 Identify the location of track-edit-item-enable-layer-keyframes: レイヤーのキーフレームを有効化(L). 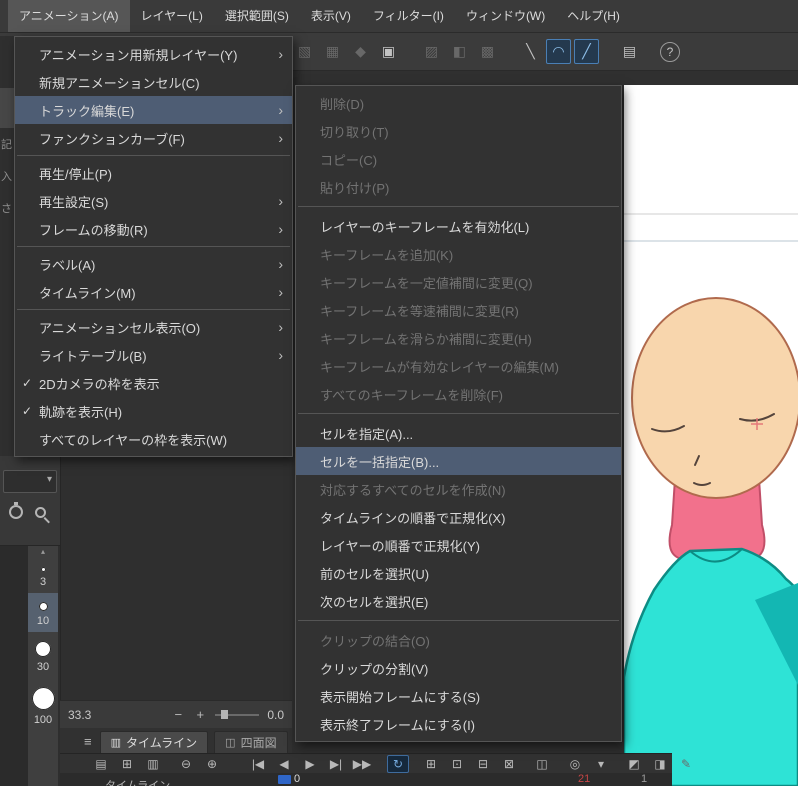
(458, 226).